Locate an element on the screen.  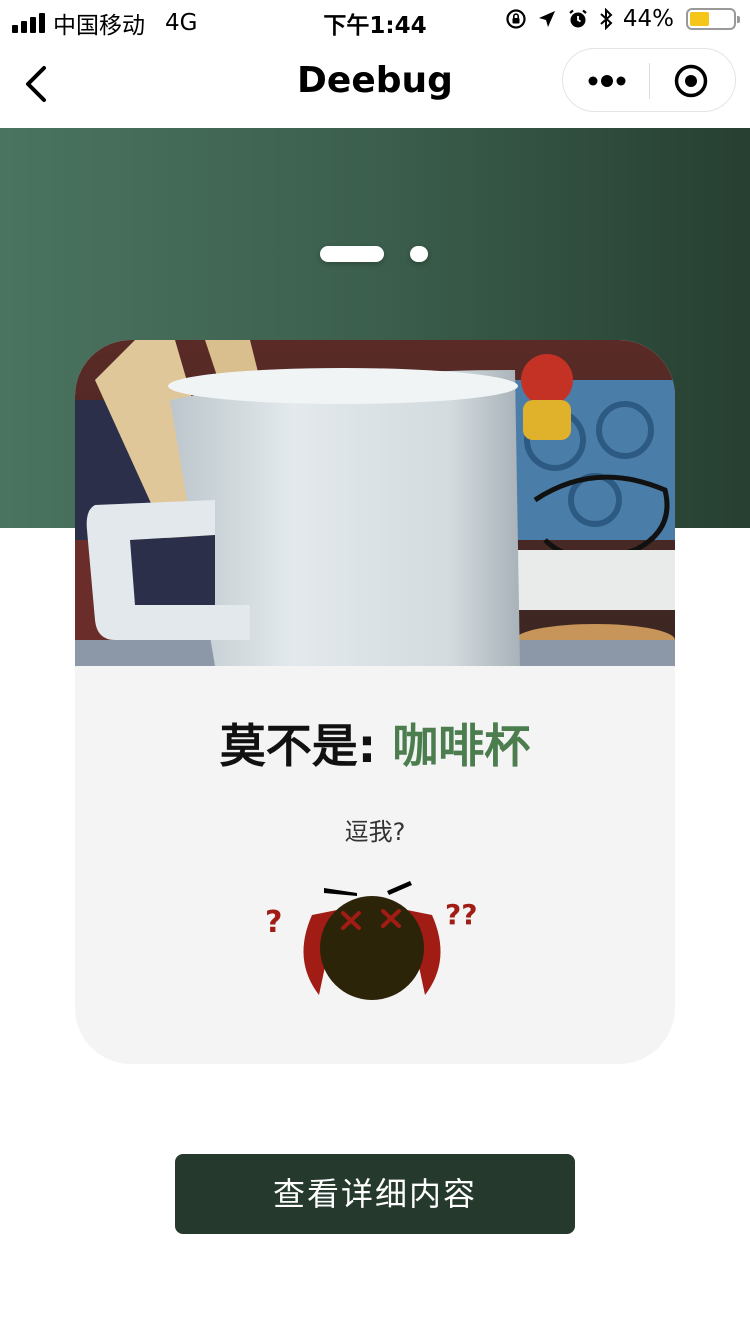
confused-face-icon: ? ?? is located at coordinates (371, 940).